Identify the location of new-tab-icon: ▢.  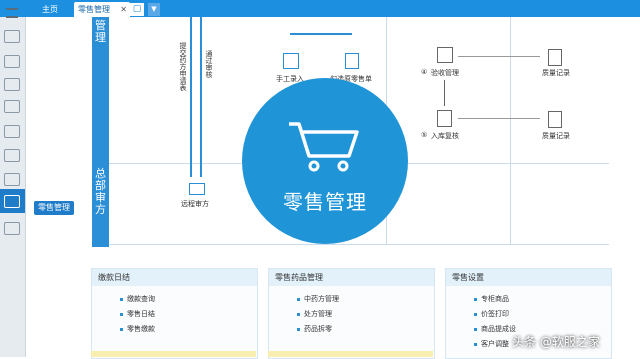
(137, 9).